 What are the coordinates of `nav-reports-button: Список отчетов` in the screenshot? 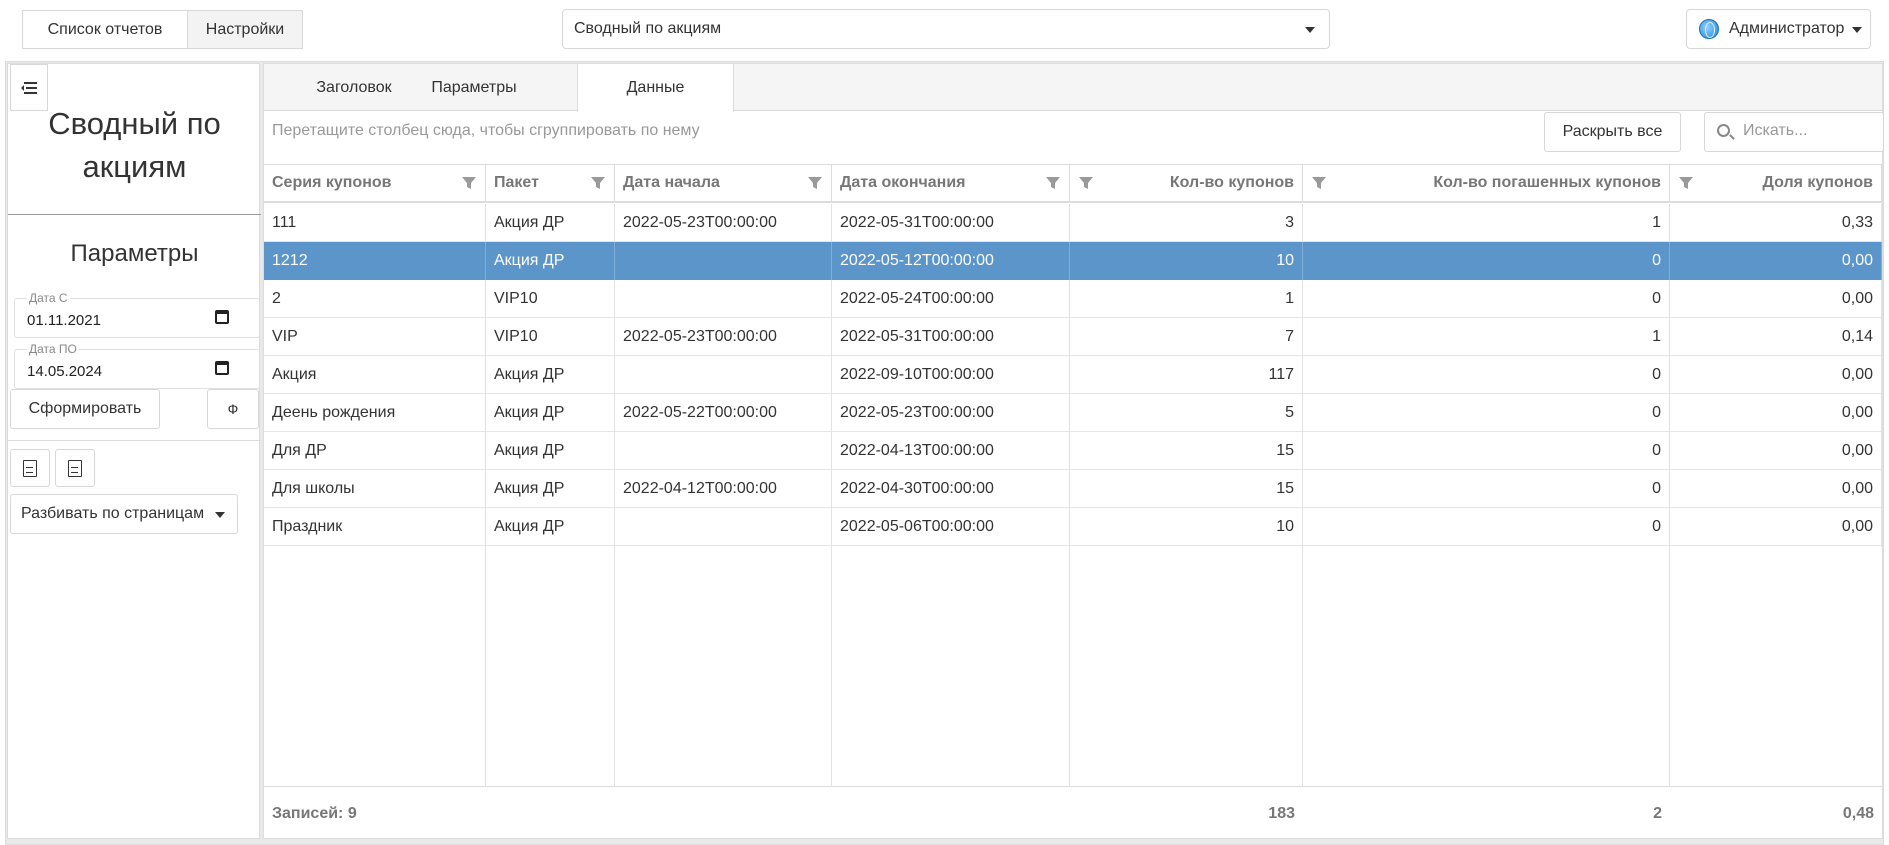 It's located at (105, 29).